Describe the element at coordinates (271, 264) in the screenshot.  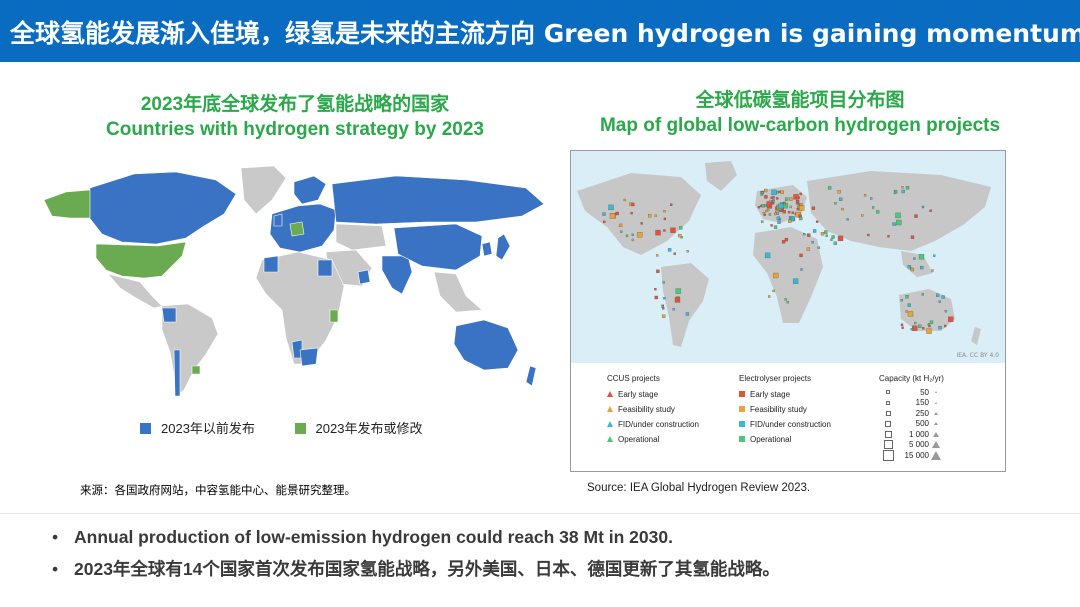
I see `morocco-landmass` at that location.